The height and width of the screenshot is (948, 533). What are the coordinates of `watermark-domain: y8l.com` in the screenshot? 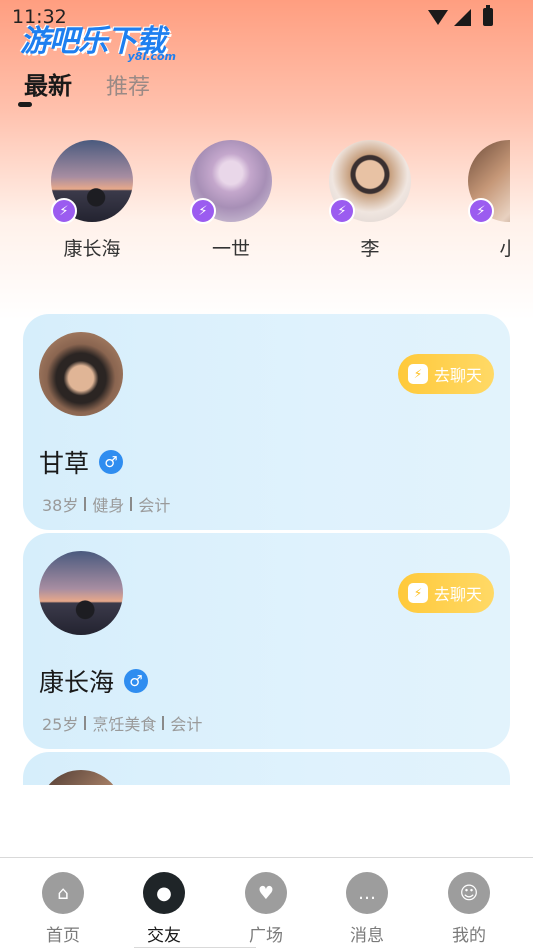 It's located at (151, 56).